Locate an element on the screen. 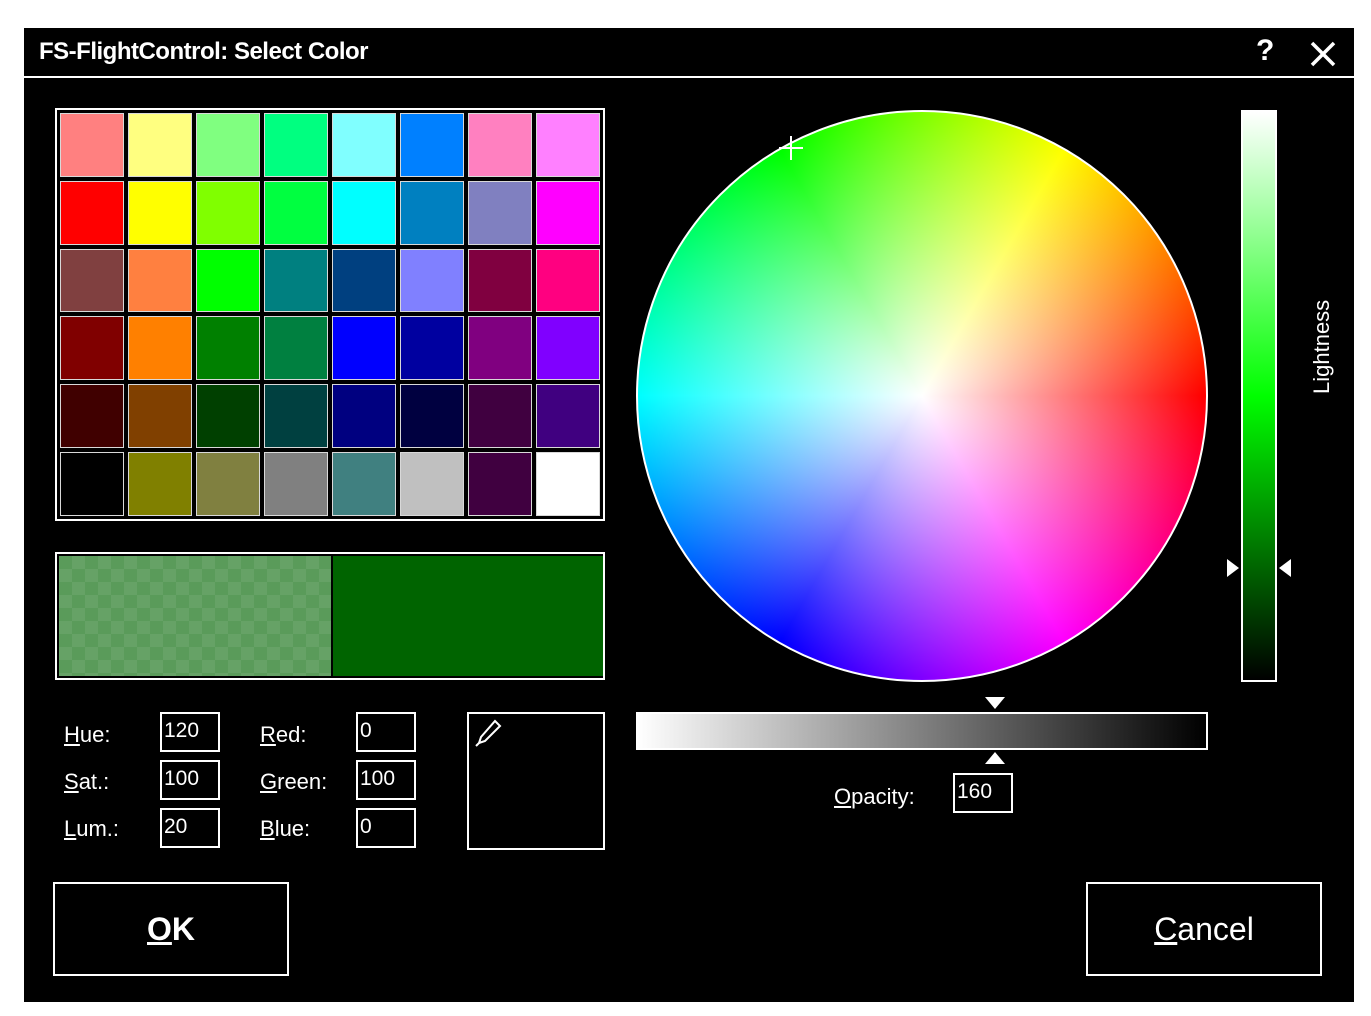 This screenshot has height=1016, width=1371. ok-button: OK is located at coordinates (171, 929).